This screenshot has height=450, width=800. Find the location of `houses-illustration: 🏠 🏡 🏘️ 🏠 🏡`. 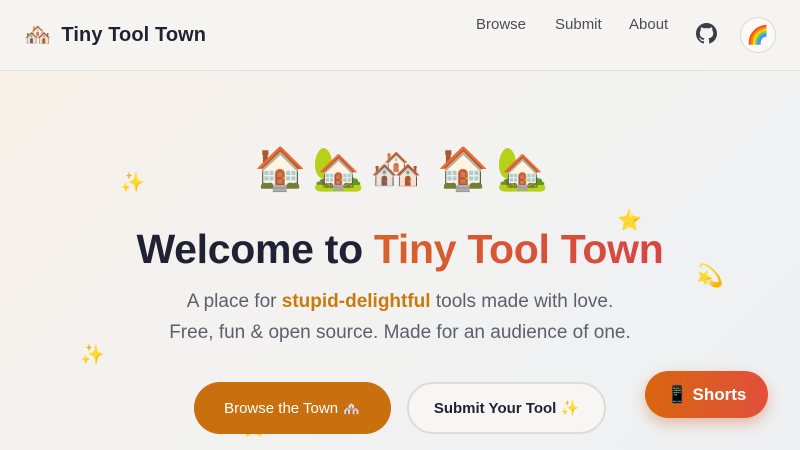

houses-illustration: 🏠 🏡 🏘️ 🏠 🏡 is located at coordinates (404, 169).